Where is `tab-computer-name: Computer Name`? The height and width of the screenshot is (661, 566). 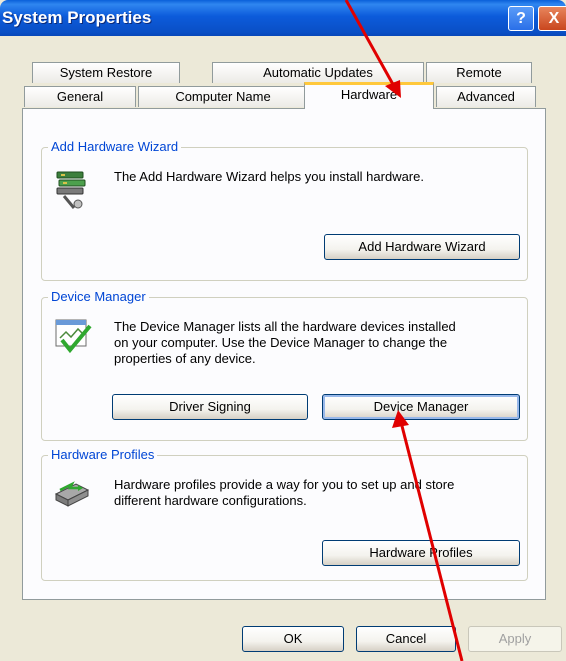 tab-computer-name: Computer Name is located at coordinates (223, 96).